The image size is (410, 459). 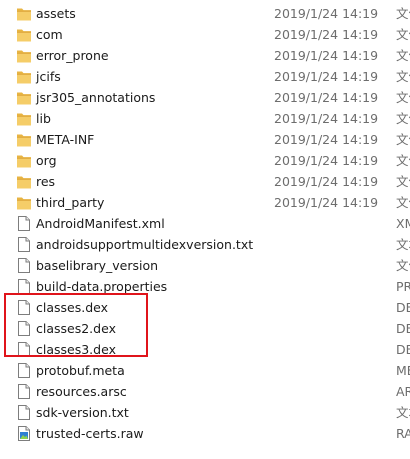 What do you see at coordinates (205, 202) in the screenshot?
I see `file-row: third_party 2019/1/24 14:19 文件夹` at bounding box center [205, 202].